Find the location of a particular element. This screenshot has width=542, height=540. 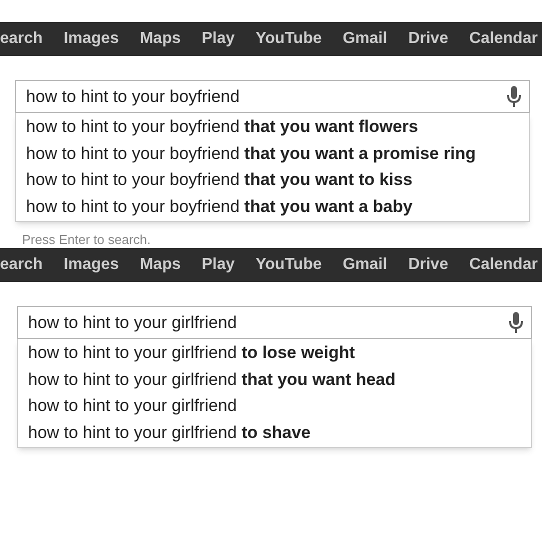

search-field: how to hint to your girlfriend is located at coordinates (274, 322).